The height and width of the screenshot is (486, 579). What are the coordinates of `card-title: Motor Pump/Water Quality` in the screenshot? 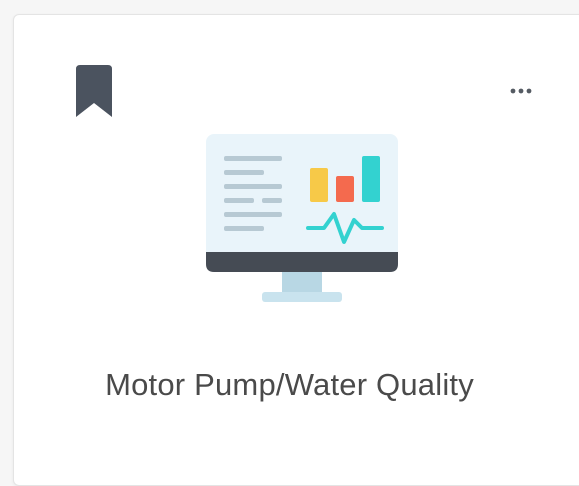 It's located at (289, 384).